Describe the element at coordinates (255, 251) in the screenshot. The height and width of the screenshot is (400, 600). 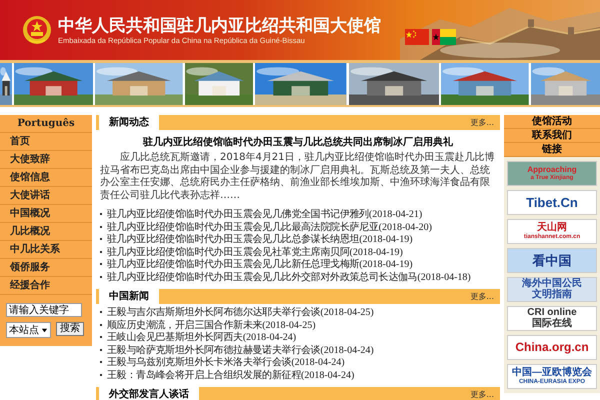
I see `news-link: 驻几内亚比绍使馆临时代办田玉震会见社革党主席南贝阿(2018-04-19)` at that location.